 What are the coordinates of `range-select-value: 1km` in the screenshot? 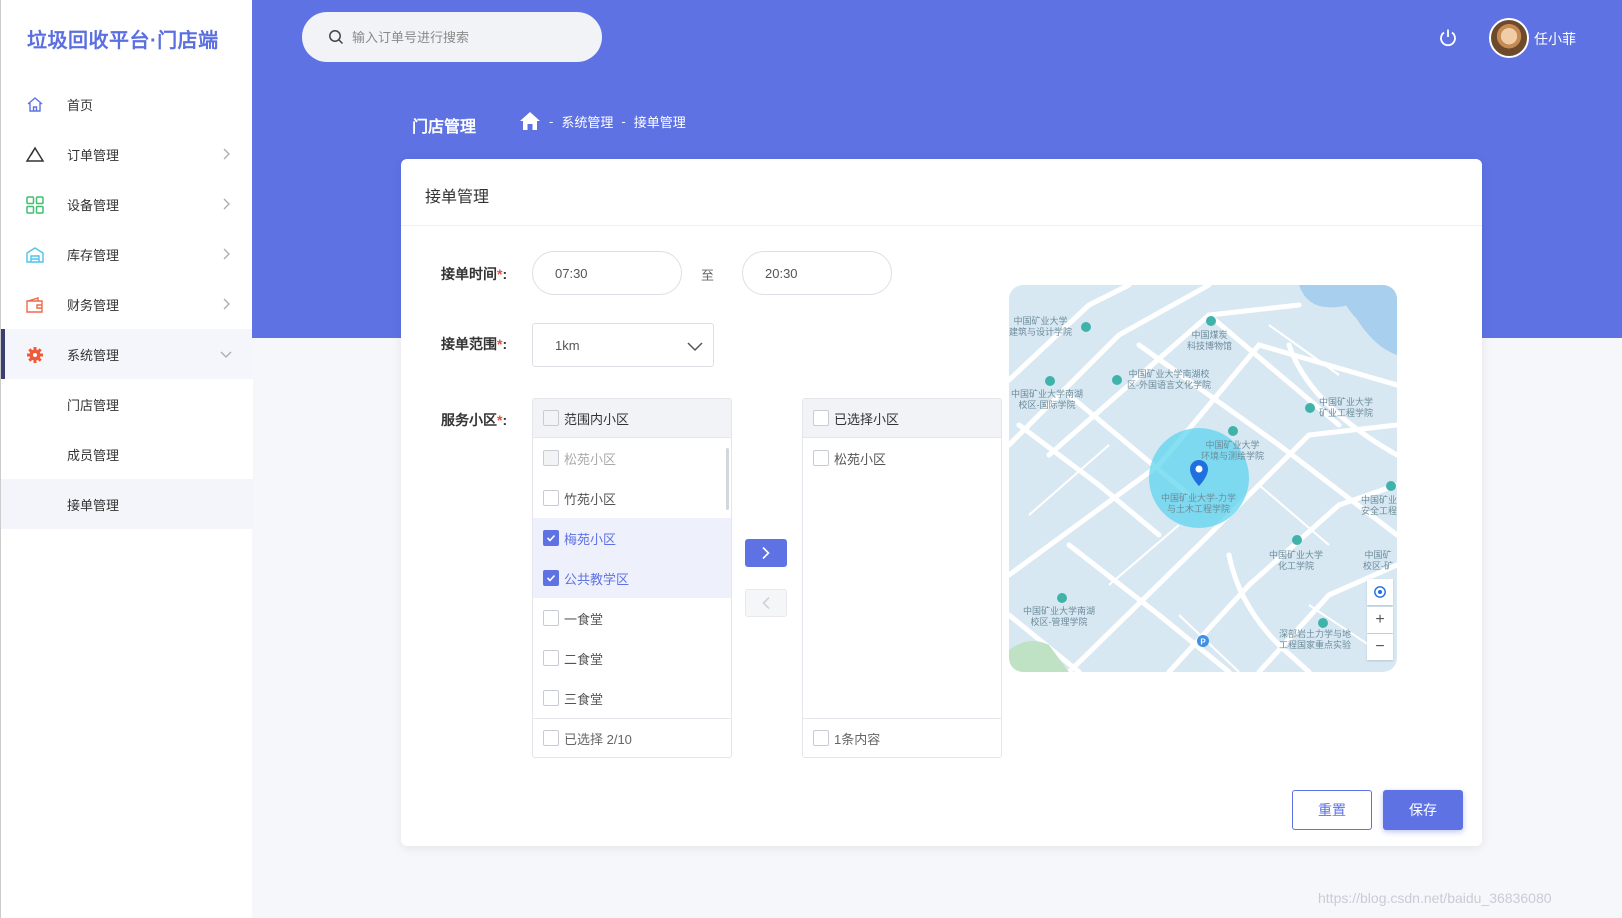 It's located at (567, 345).